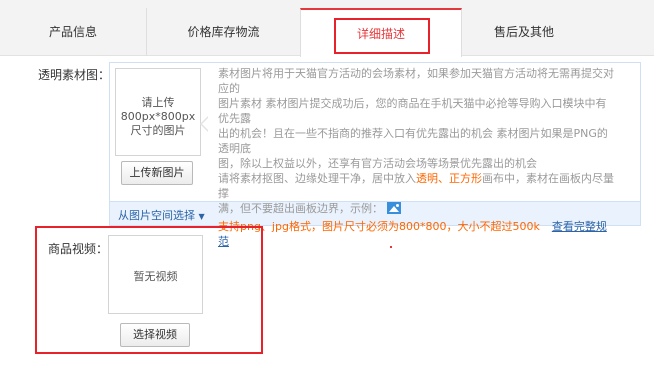 Image resolution: width=654 pixels, height=368 pixels. Describe the element at coordinates (300, 208) in the screenshot. I see `desc-line-6-text: 满，但不要超出画板边界，示例：` at that location.